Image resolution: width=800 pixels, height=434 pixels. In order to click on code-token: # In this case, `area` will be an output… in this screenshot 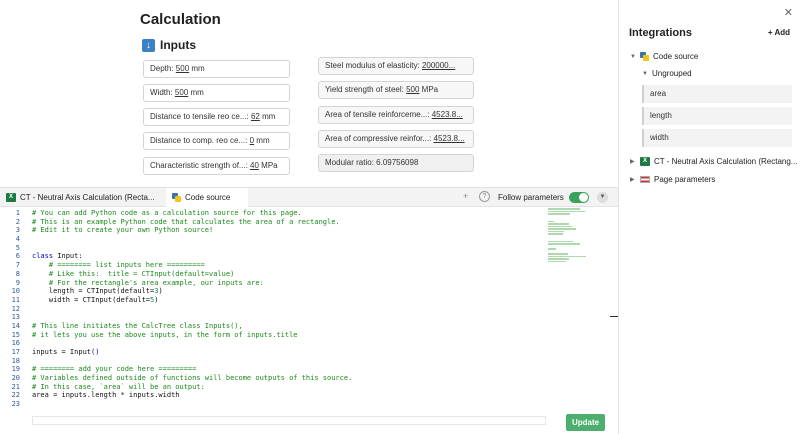, I will do `click(118, 386)`.